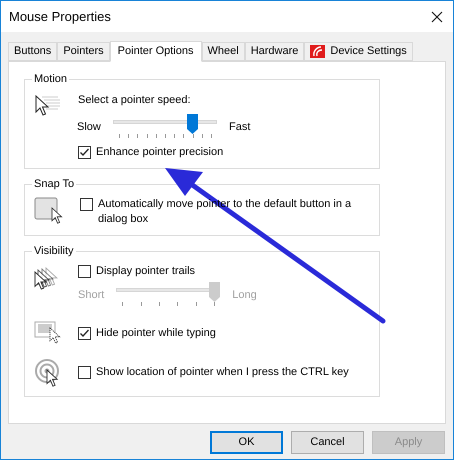 This screenshot has width=454, height=460. What do you see at coordinates (239, 128) in the screenshot?
I see `fast-label: Fast` at bounding box center [239, 128].